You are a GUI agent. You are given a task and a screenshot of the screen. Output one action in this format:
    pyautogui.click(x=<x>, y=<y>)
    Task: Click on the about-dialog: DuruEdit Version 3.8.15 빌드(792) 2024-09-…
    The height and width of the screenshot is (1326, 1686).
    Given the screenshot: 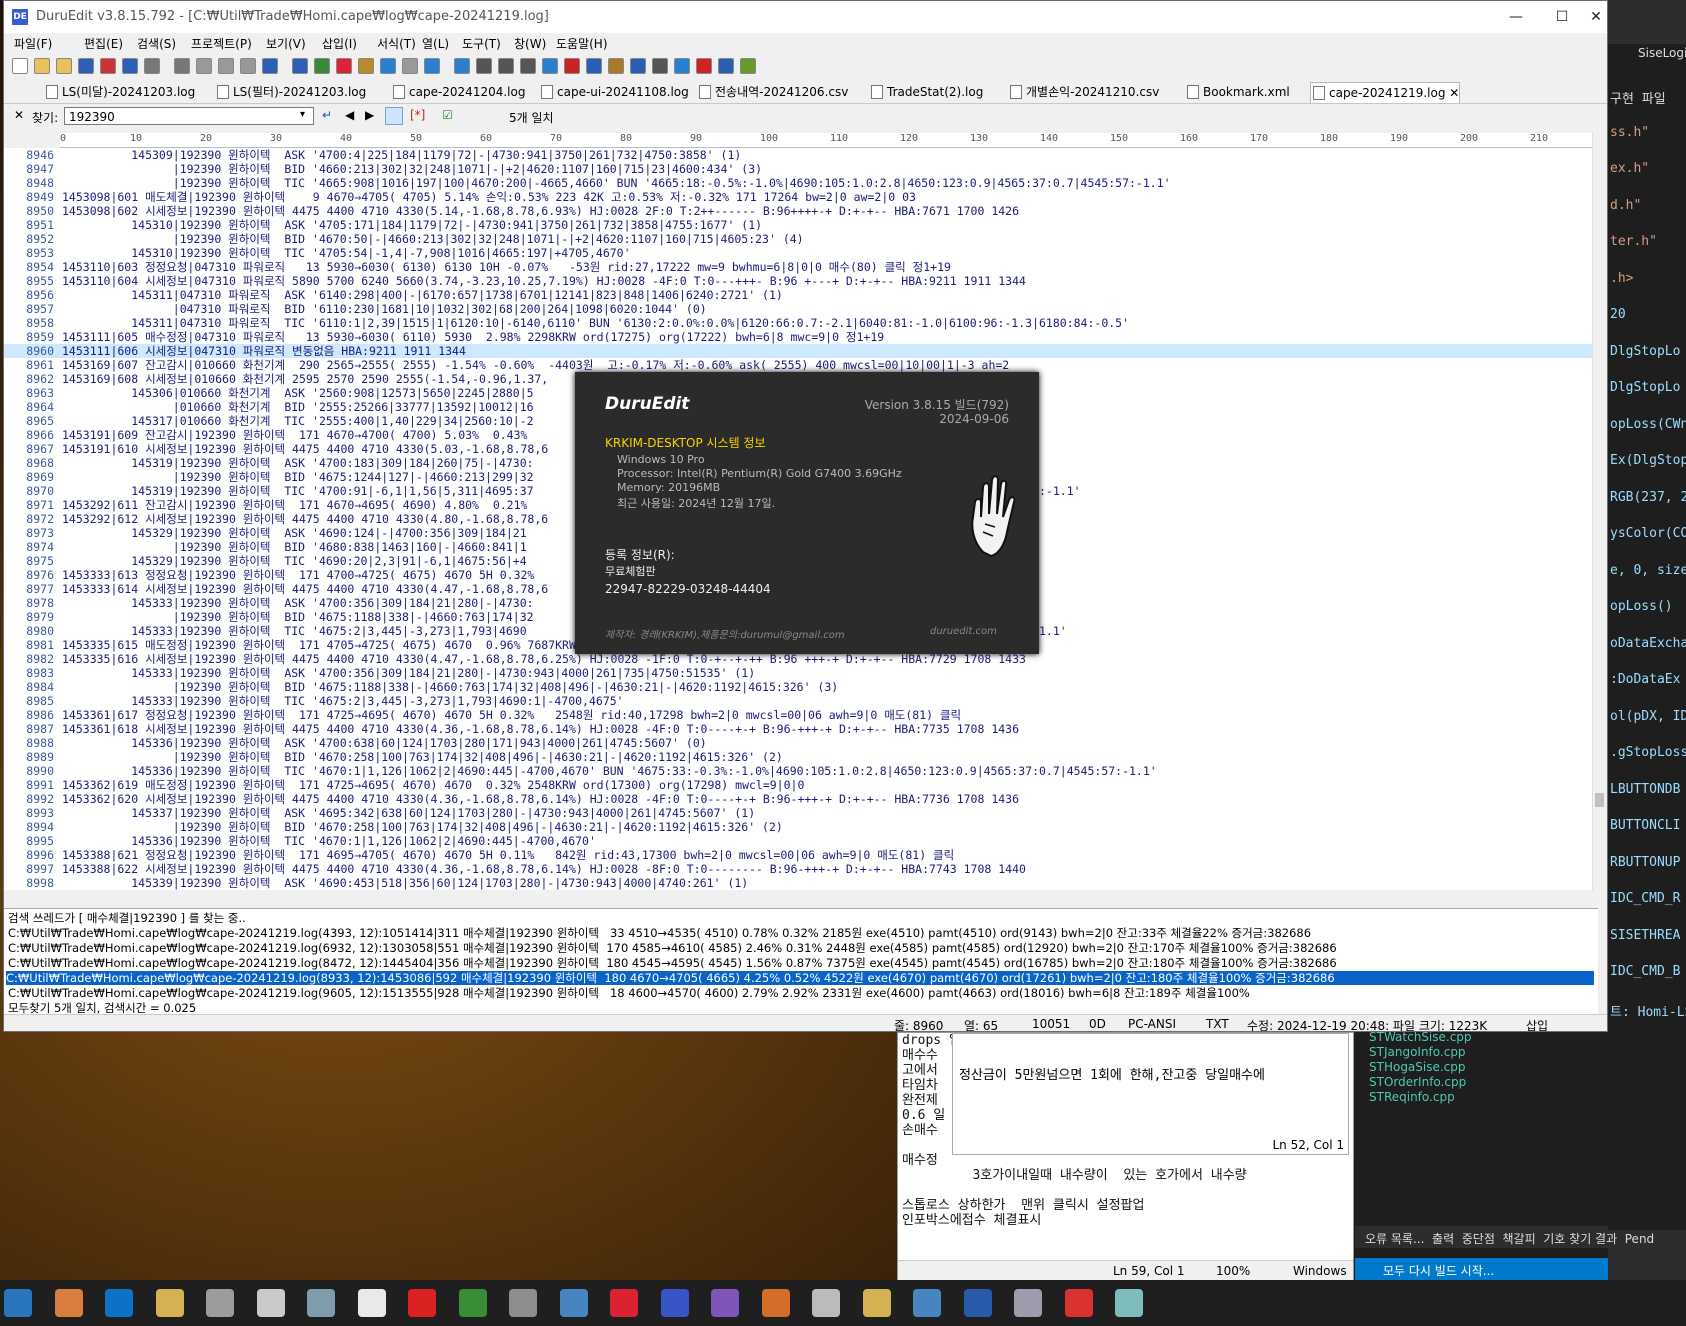 What is the action you would take?
    pyautogui.click(x=807, y=513)
    